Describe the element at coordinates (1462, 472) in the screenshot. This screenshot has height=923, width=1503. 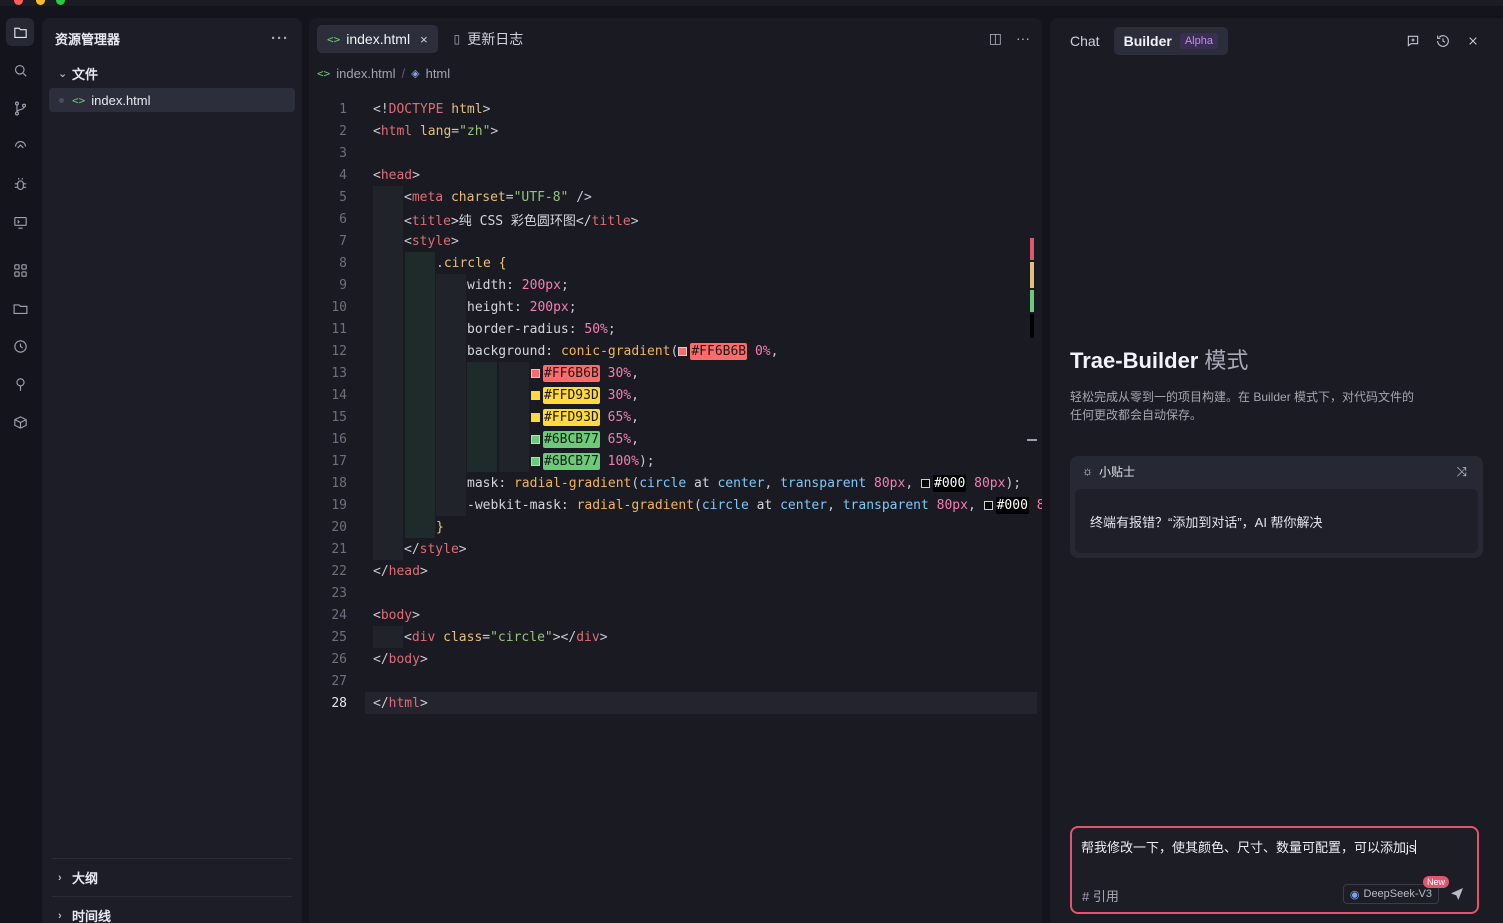
I see `shuffle-icon: ⤨` at that location.